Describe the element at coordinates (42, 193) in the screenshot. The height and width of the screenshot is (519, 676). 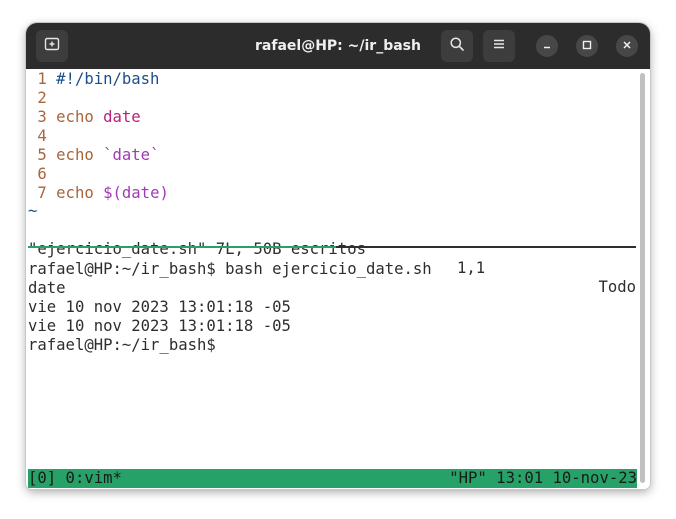
I see `line-number: 7` at that location.